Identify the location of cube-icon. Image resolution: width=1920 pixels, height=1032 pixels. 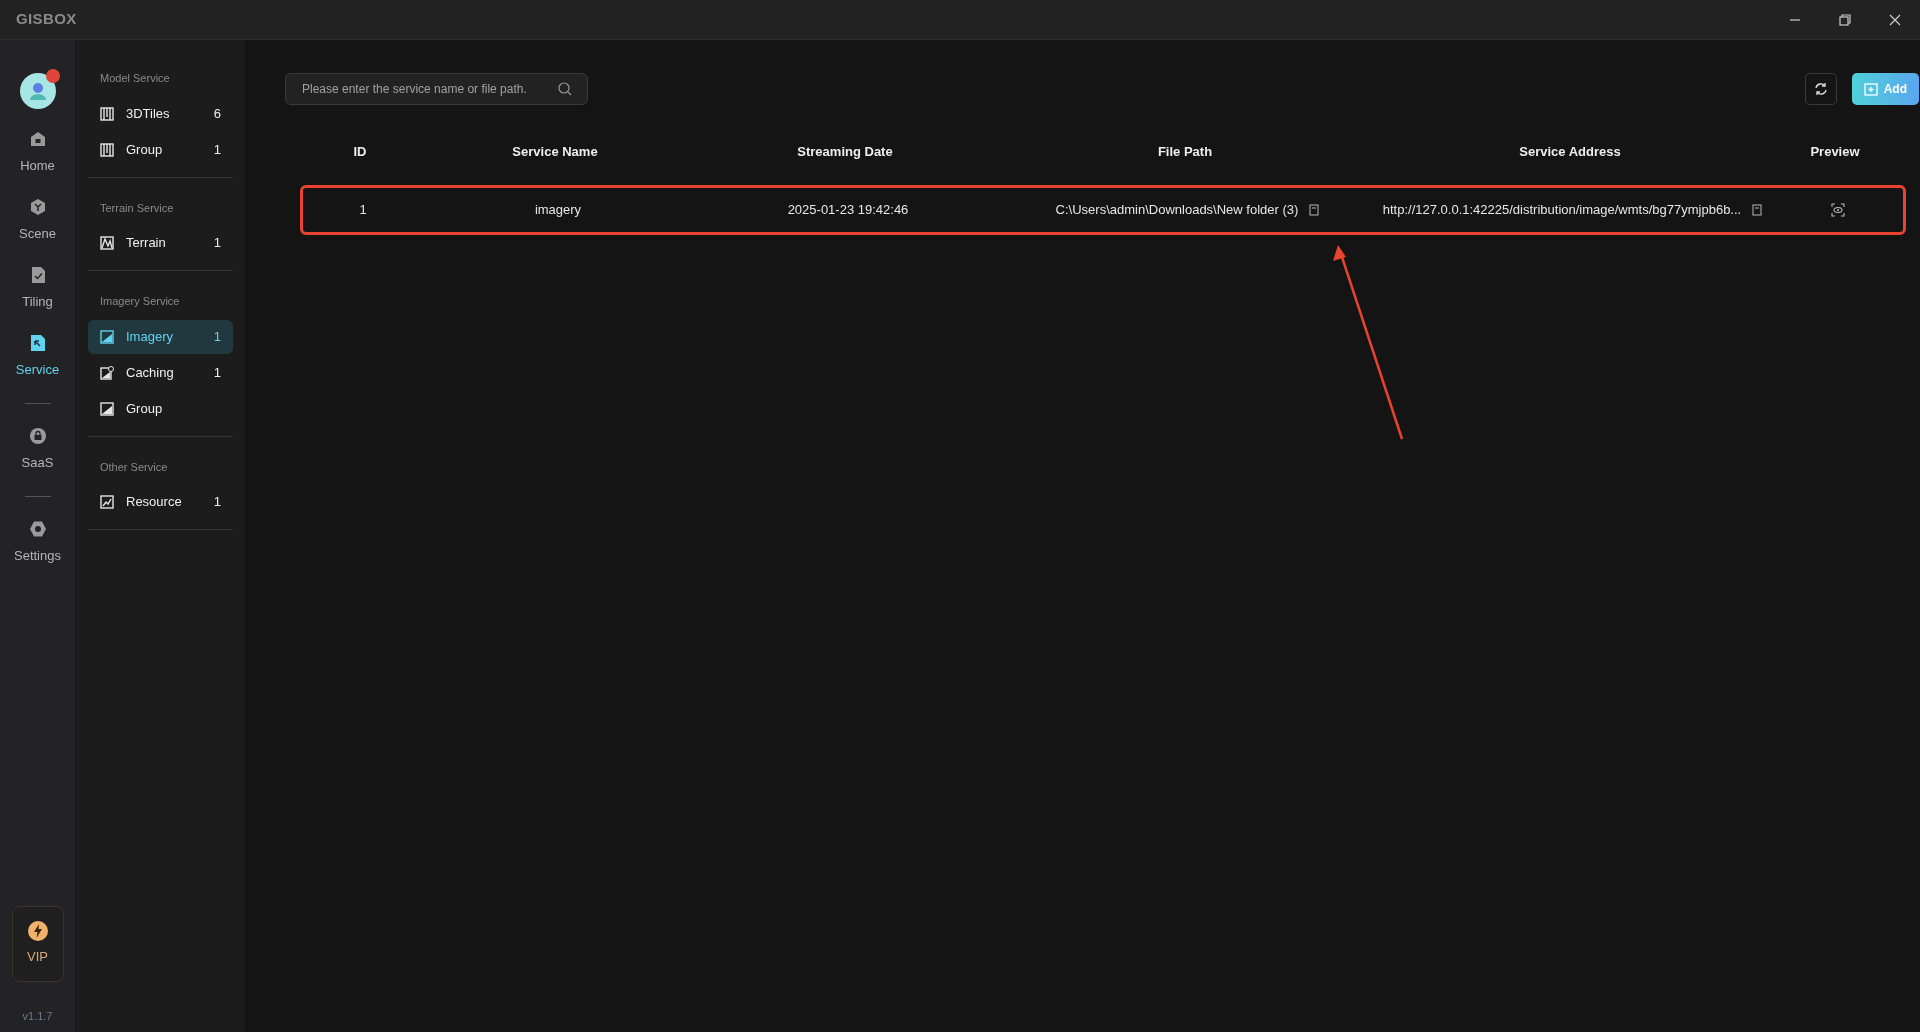
(37, 207).